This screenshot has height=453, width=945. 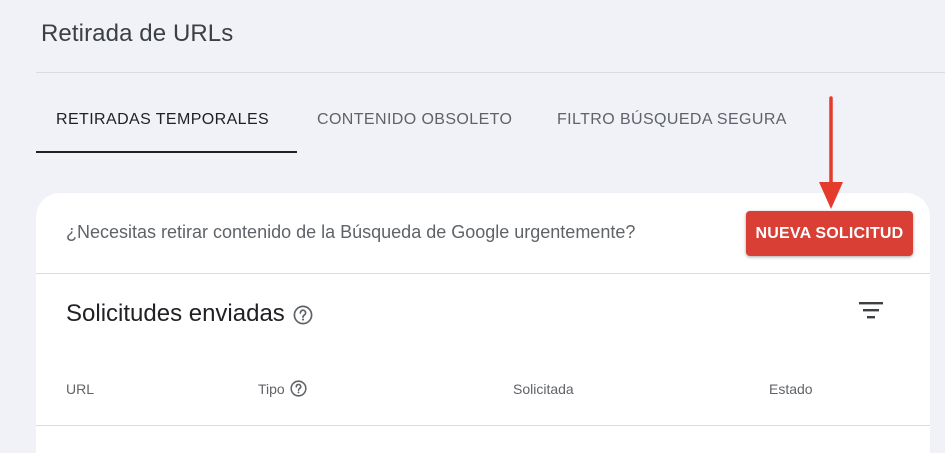 What do you see at coordinates (490, 72) in the screenshot?
I see `header-divider` at bounding box center [490, 72].